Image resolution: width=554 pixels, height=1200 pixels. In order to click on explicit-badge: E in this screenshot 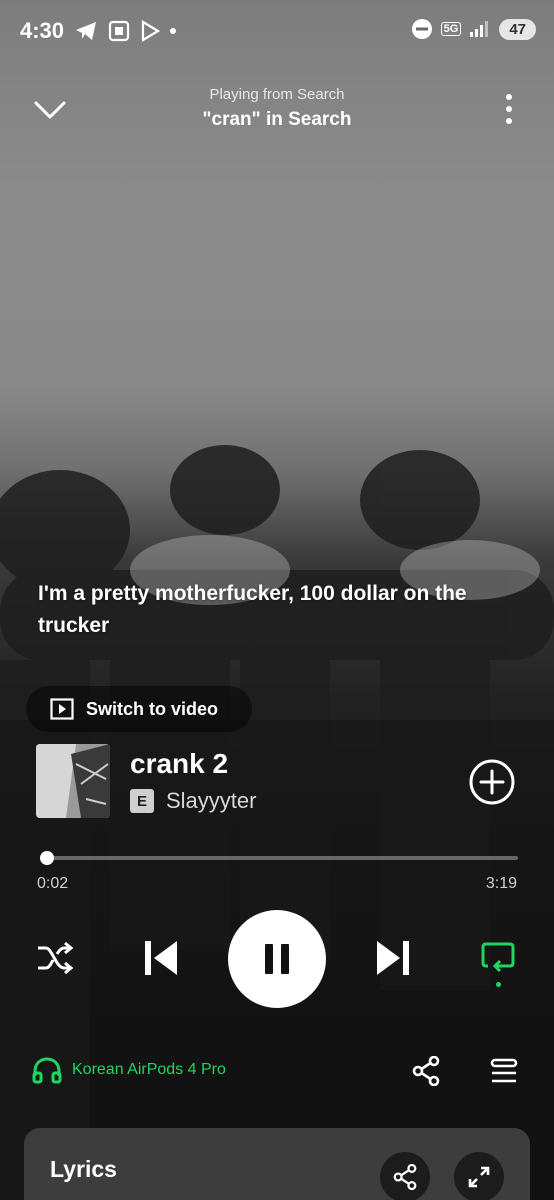, I will do `click(142, 801)`.